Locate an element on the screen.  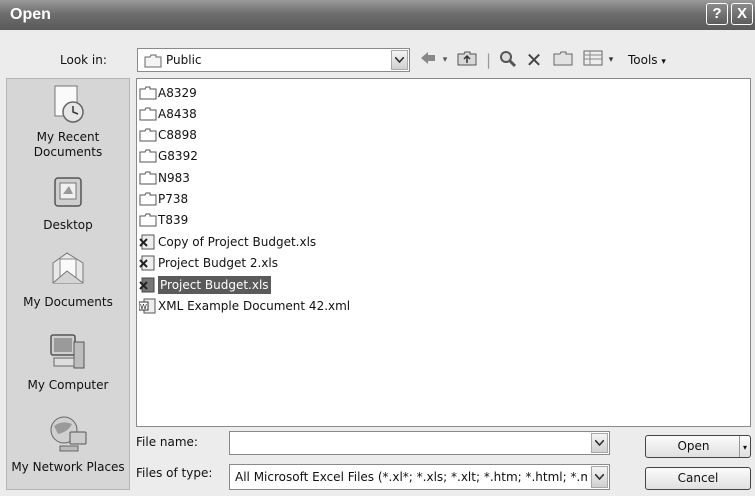
place-desktop: Desktop is located at coordinates (68, 203).